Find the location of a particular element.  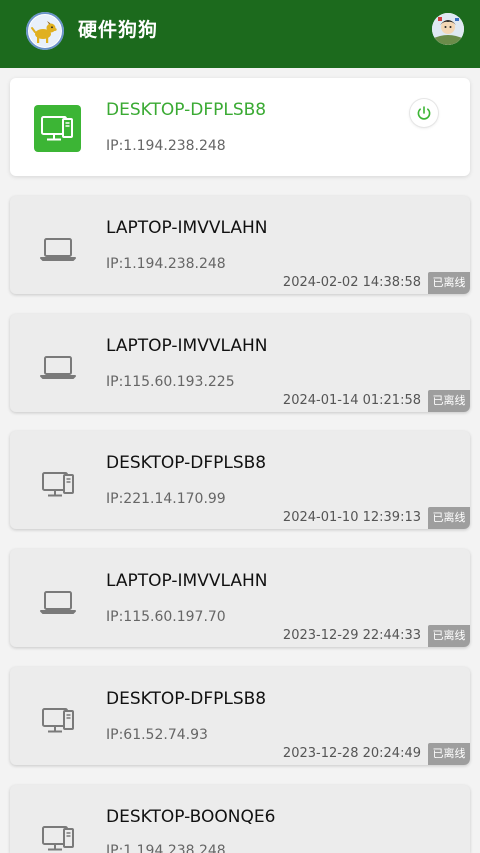

device-ip: IP:221.14.170.99 is located at coordinates (166, 499).